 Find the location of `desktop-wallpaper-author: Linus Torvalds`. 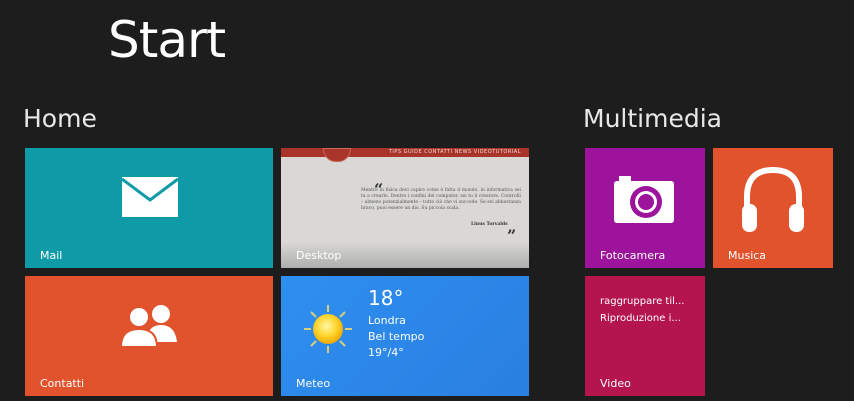

desktop-wallpaper-author: Linus Torvalds is located at coordinates (489, 224).